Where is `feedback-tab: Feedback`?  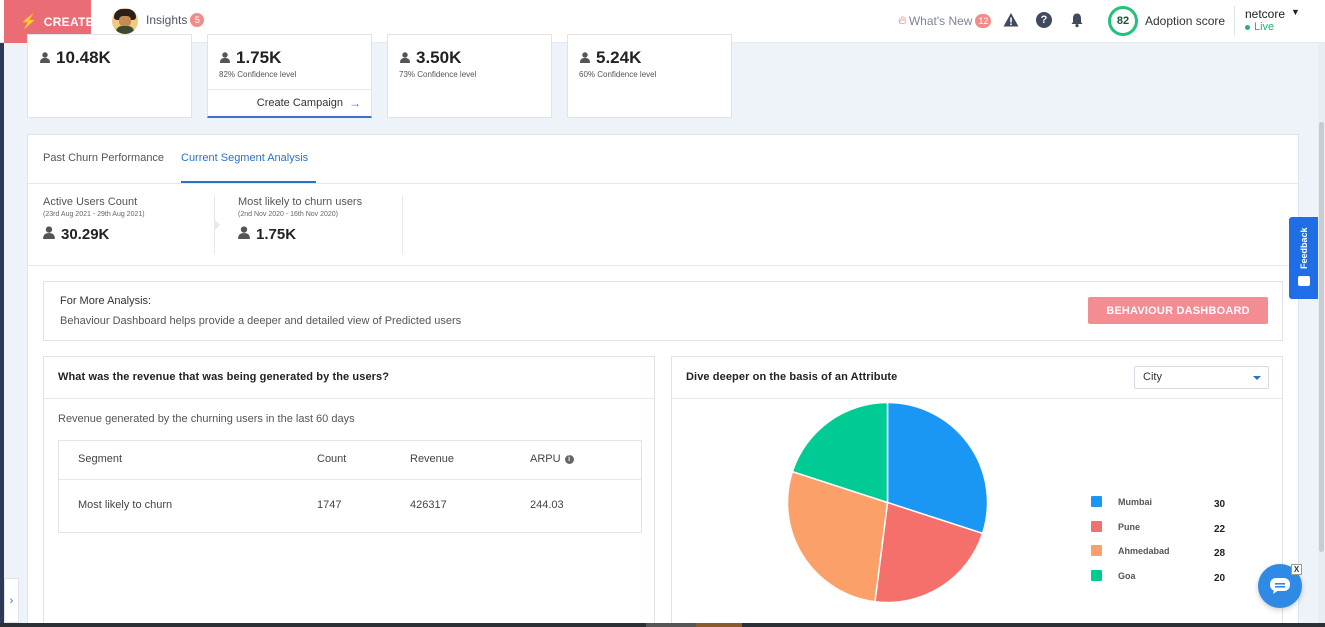 feedback-tab: Feedback is located at coordinates (1303, 258).